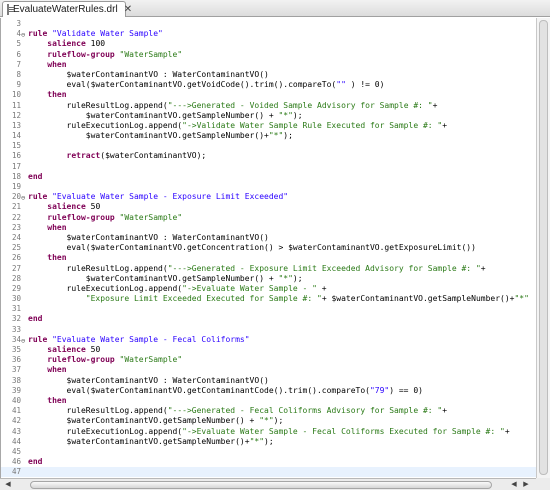 The height and width of the screenshot is (490, 550). Describe the element at coordinates (18, 54) in the screenshot. I see `line-number: 6` at that location.